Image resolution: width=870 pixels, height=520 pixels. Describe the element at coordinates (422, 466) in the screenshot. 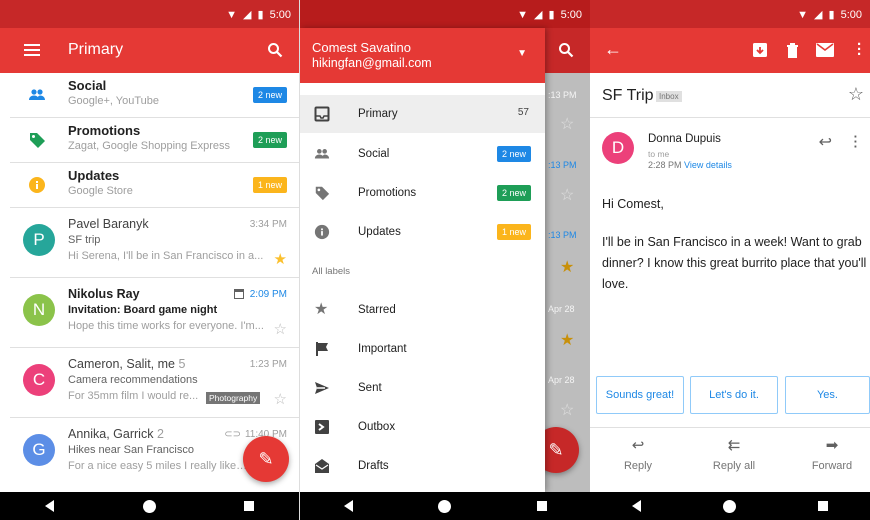

I see `drawer-item-drafts: Drafts` at that location.